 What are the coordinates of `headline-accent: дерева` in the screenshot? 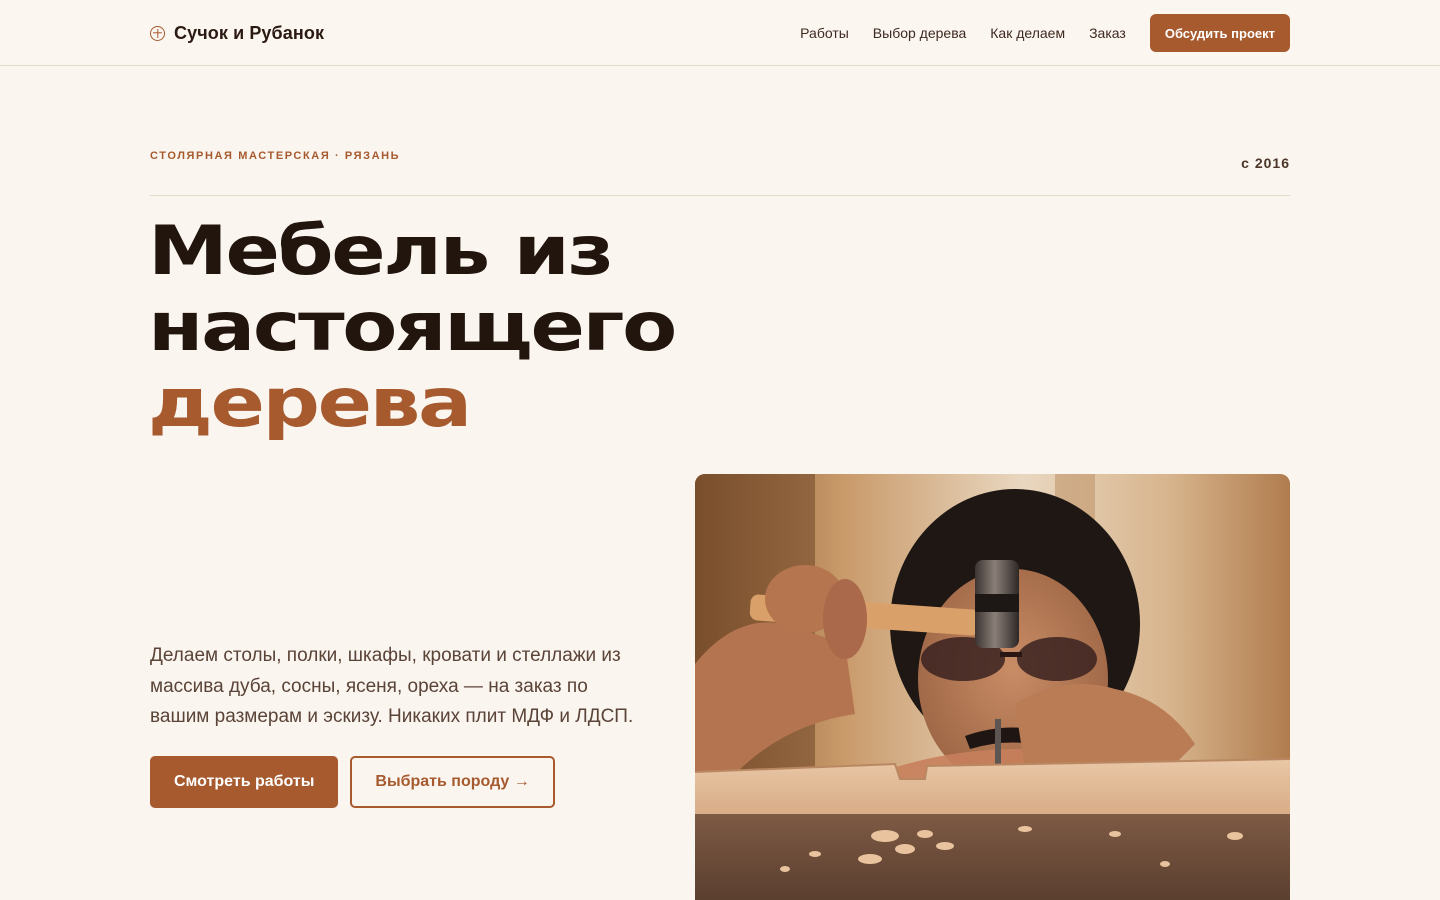 It's located at (310, 403).